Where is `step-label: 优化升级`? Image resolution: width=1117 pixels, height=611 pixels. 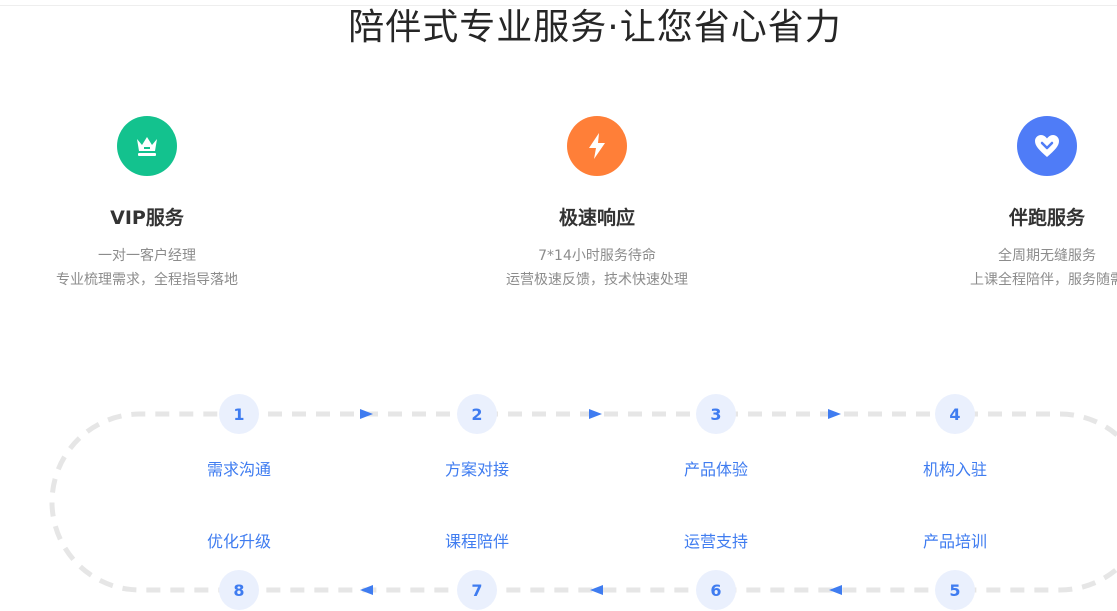 step-label: 优化升级 is located at coordinates (238, 541).